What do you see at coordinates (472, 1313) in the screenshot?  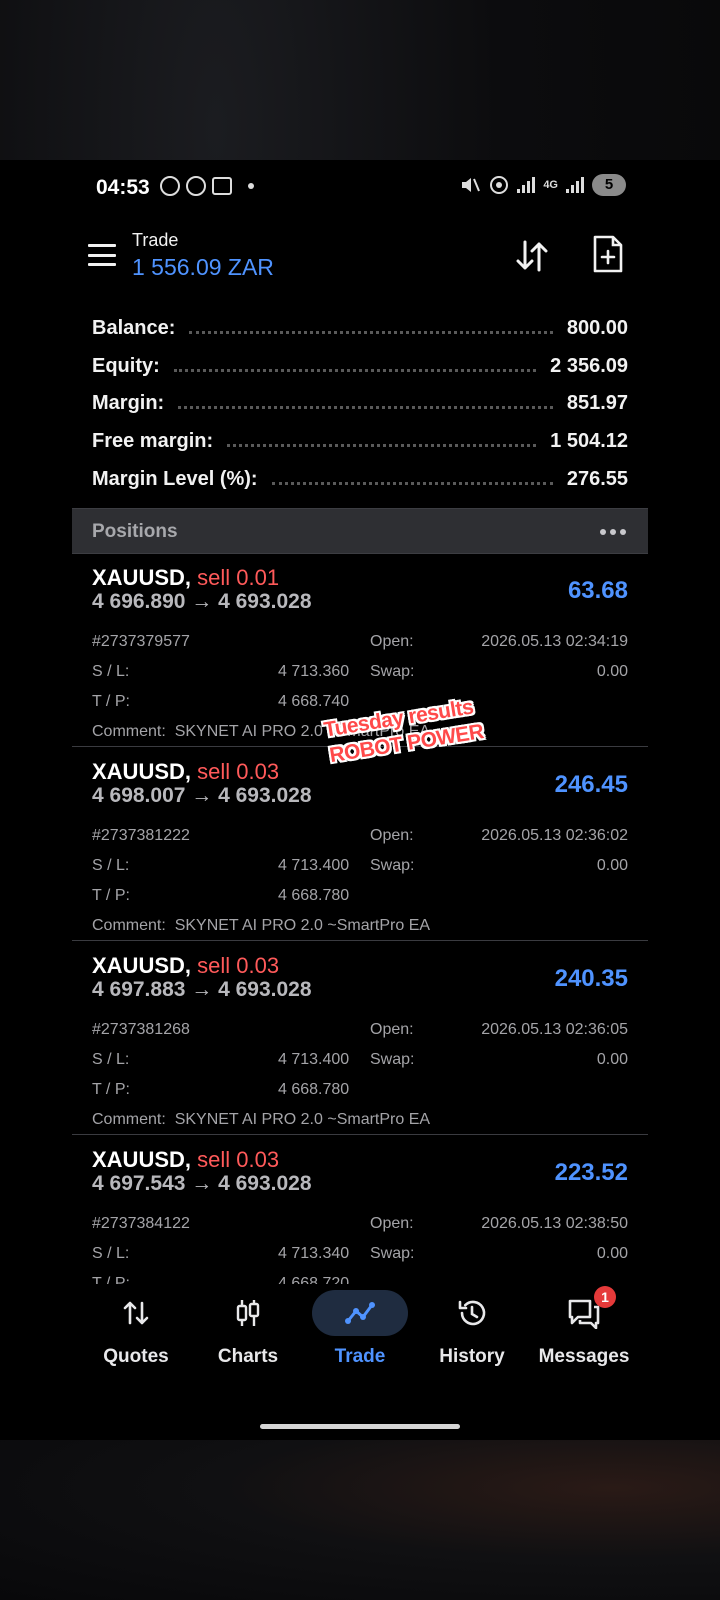 I see `history-icon` at bounding box center [472, 1313].